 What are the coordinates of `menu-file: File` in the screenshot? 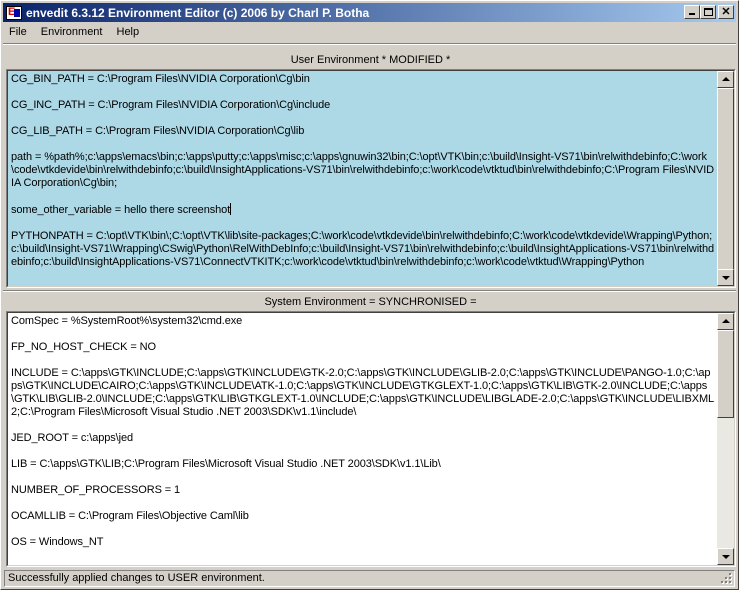 It's located at (18, 32).